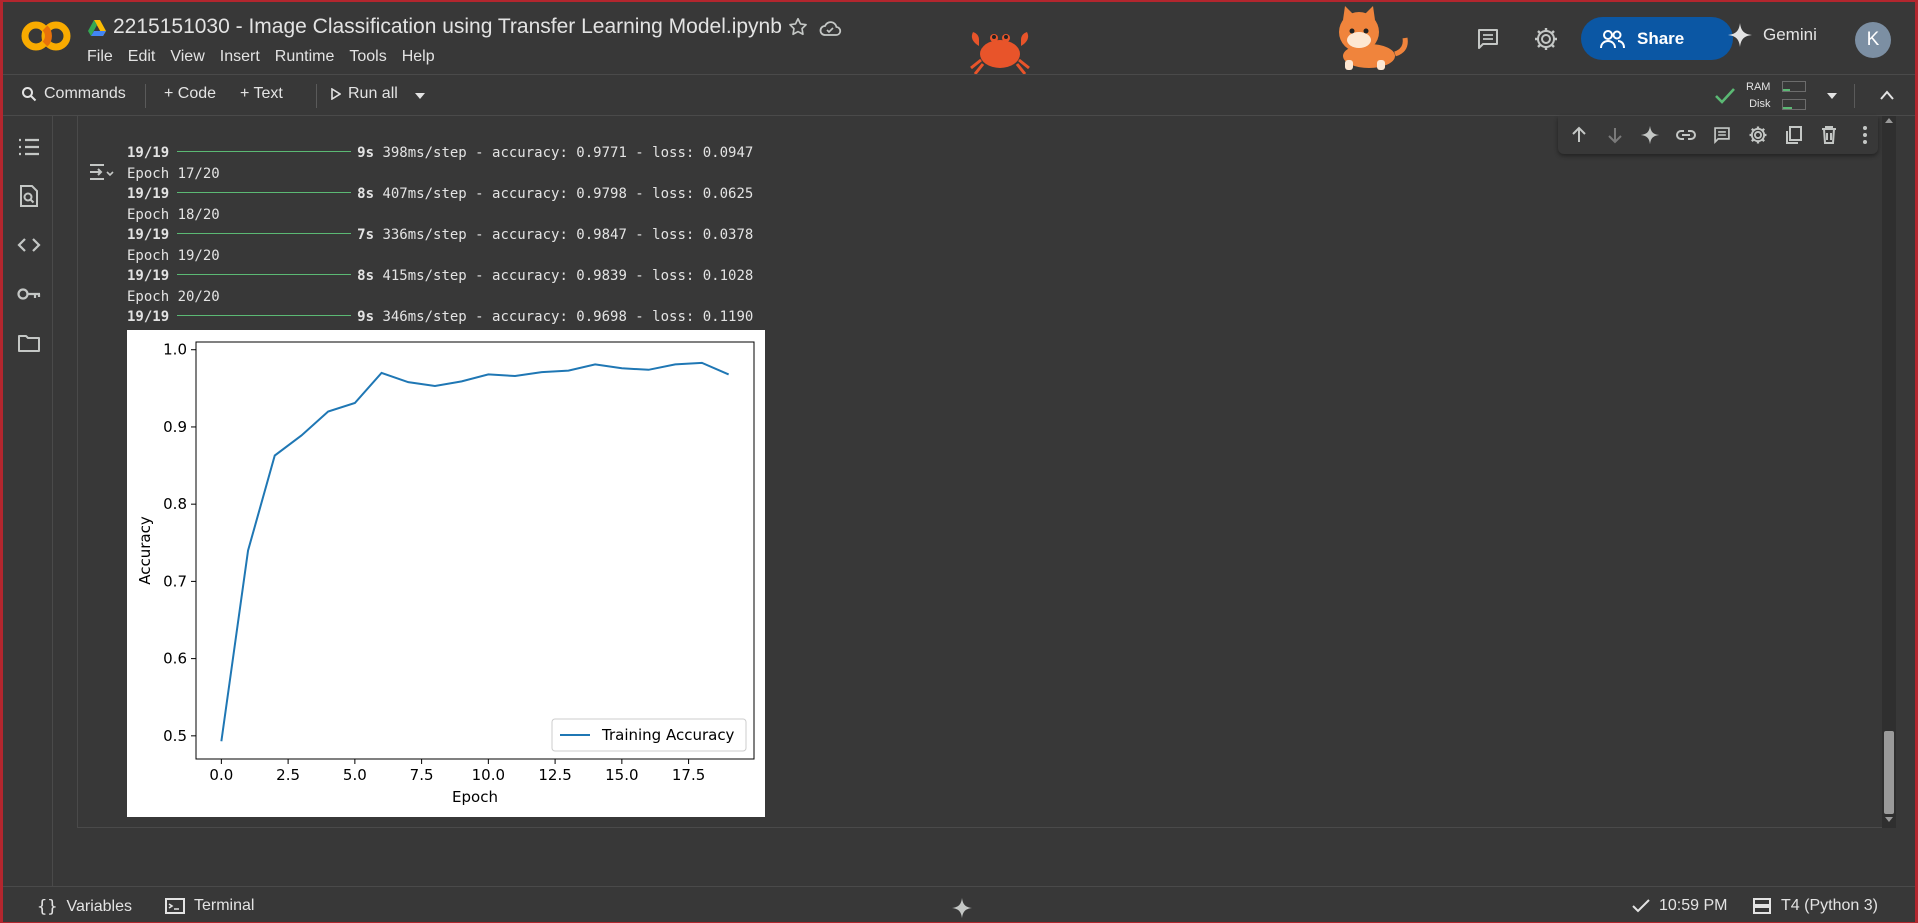  I want to click on legend-label: Training Accuracy, so click(668, 735).